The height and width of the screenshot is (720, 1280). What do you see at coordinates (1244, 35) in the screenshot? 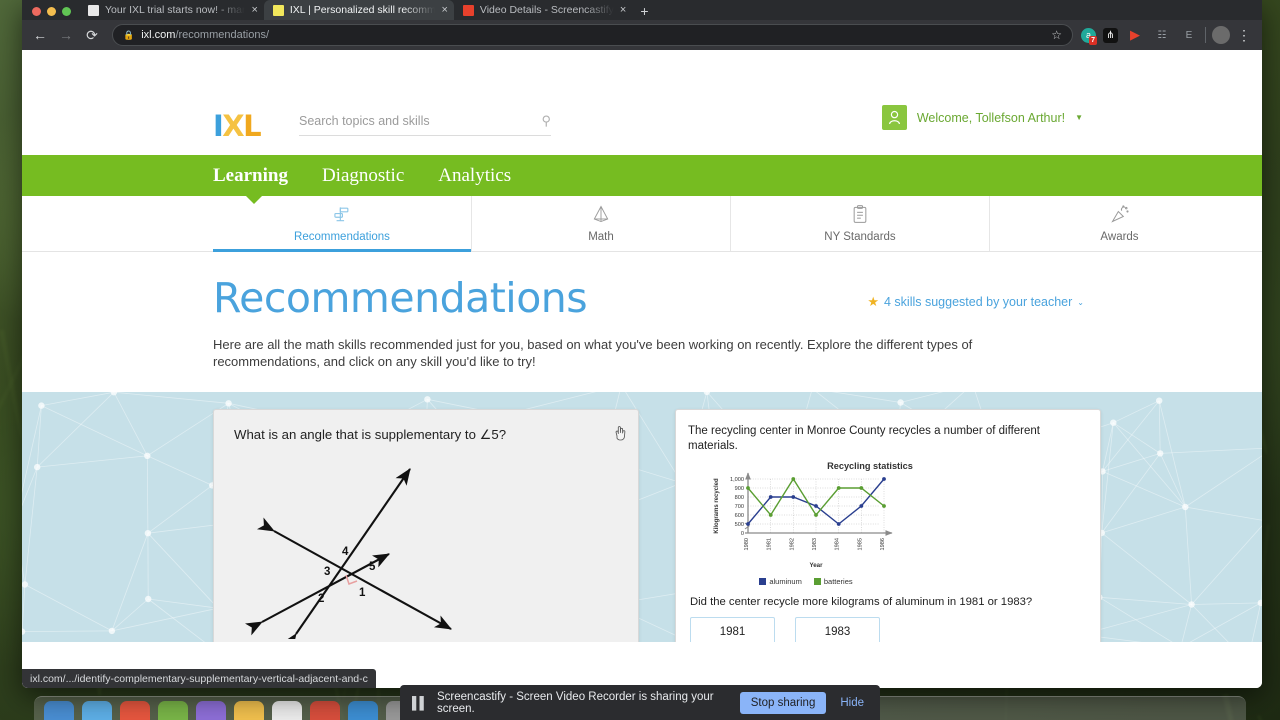
I see `browser-menu-icon: ⋮` at bounding box center [1244, 35].